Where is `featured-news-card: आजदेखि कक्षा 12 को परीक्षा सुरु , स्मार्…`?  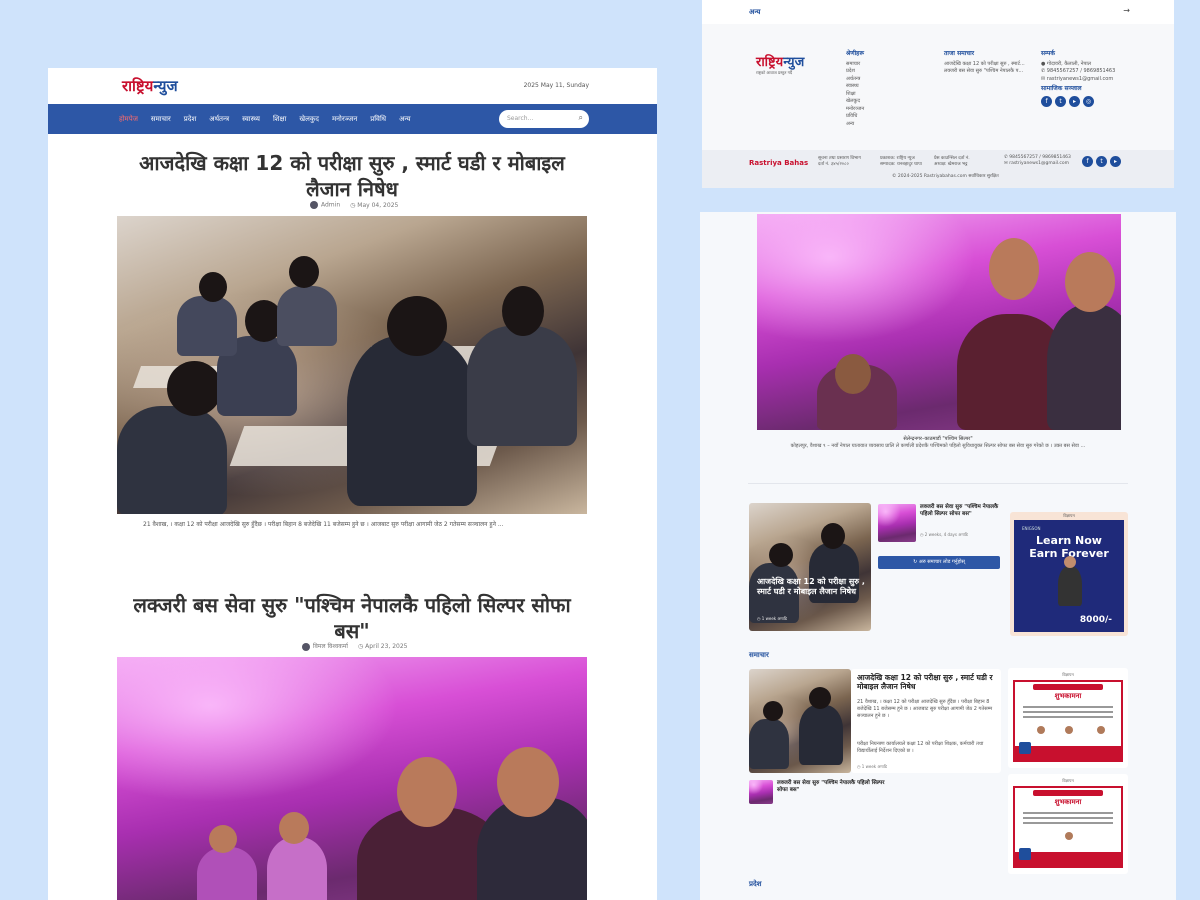
featured-news-card: आजदेखि कक्षा 12 को परीक्षा सुरु , स्मार्… is located at coordinates (810, 567).